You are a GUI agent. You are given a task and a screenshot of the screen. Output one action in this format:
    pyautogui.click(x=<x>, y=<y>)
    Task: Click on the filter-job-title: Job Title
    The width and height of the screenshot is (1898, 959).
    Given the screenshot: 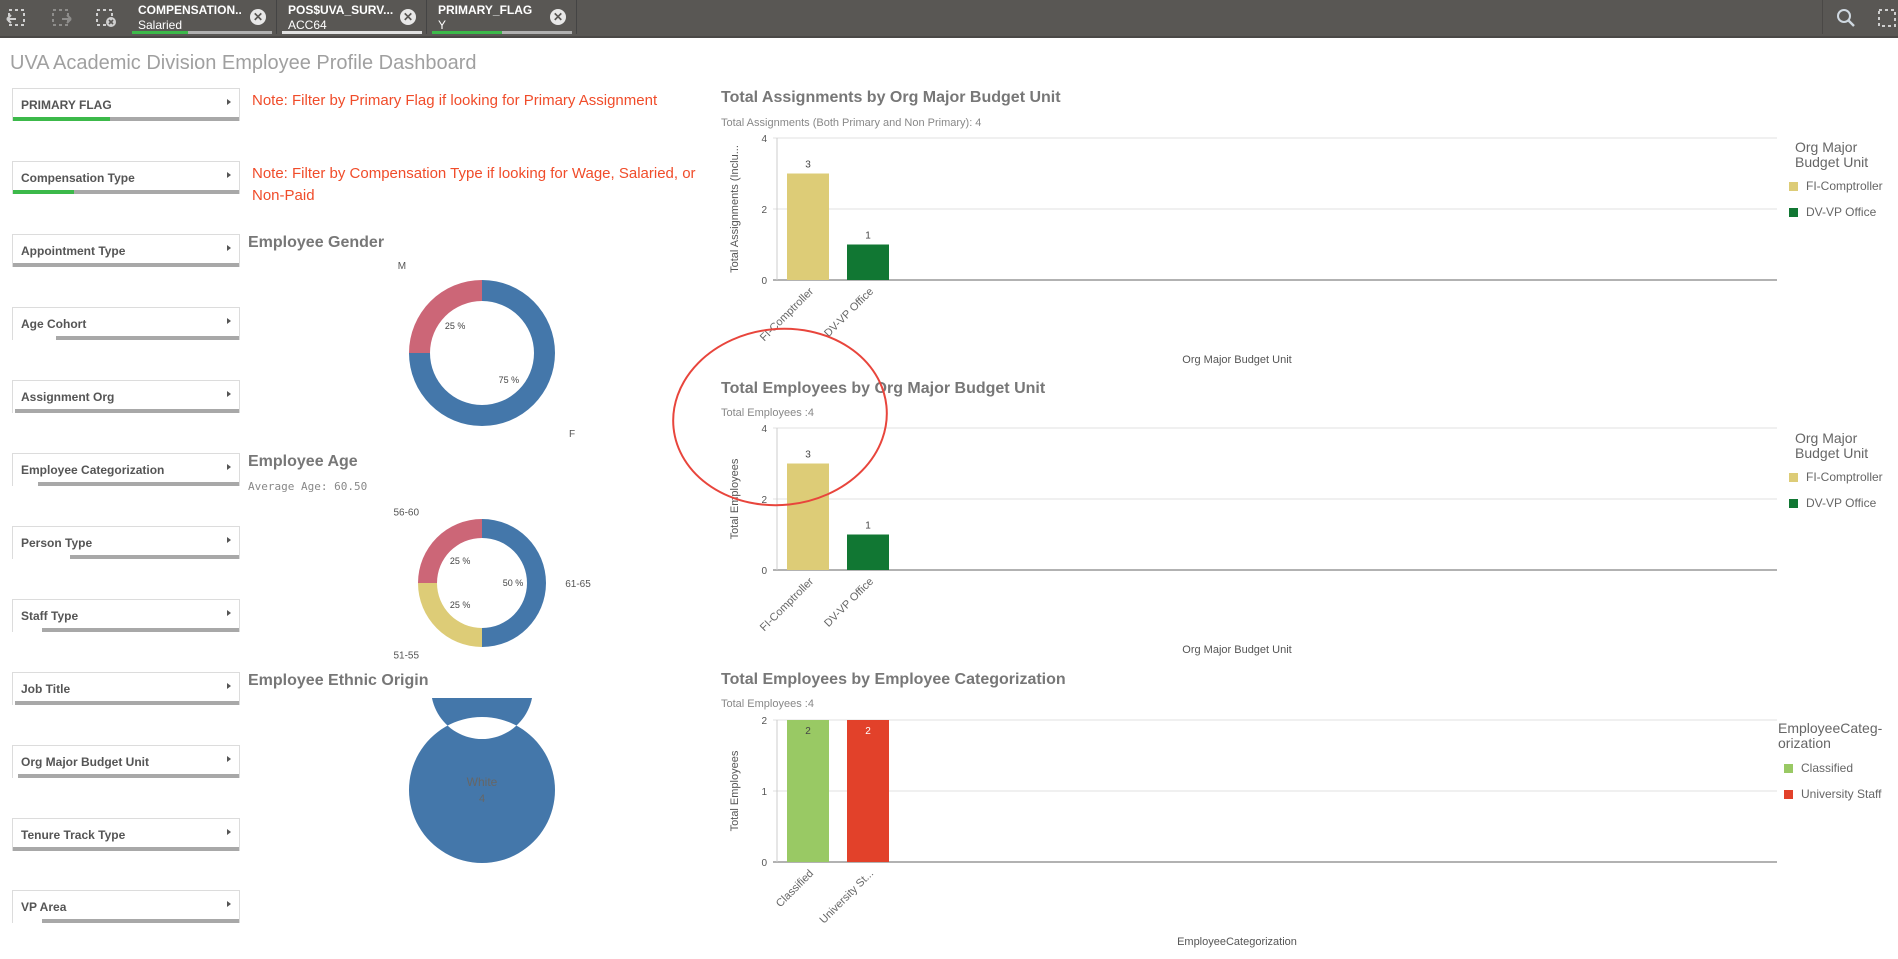 What is the action you would take?
    pyautogui.click(x=126, y=688)
    